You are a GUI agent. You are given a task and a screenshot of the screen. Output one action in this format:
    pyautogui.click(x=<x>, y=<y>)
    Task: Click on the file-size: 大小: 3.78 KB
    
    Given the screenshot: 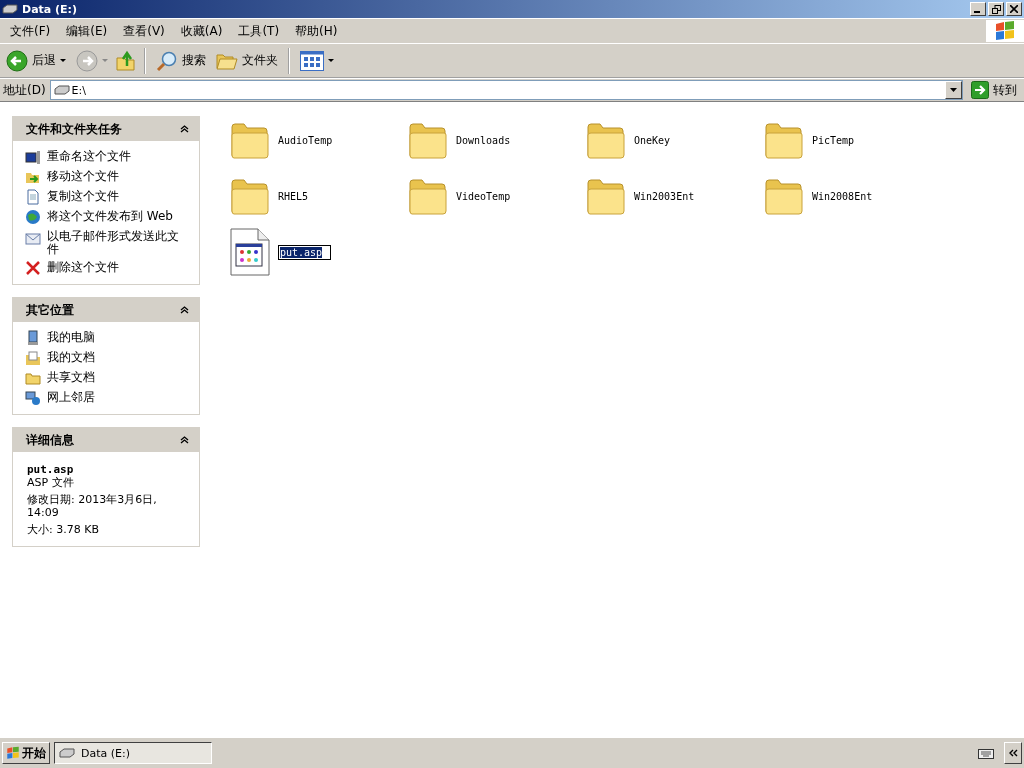 What is the action you would take?
    pyautogui.click(x=63, y=529)
    